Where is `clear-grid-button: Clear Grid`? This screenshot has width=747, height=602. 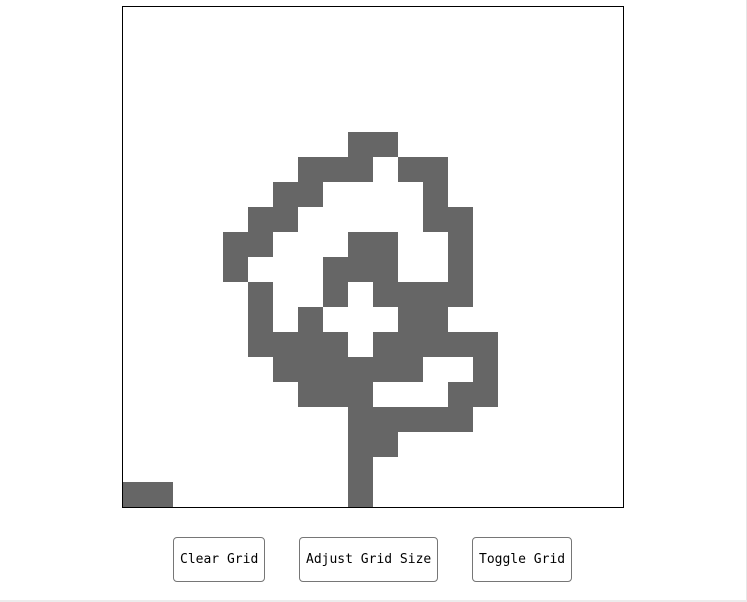
clear-grid-button: Clear Grid is located at coordinates (219, 559).